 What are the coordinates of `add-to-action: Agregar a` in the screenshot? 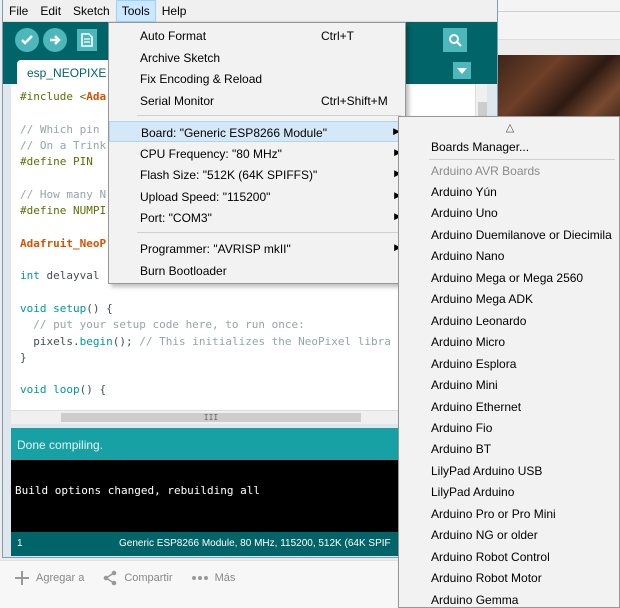 It's located at (49, 578).